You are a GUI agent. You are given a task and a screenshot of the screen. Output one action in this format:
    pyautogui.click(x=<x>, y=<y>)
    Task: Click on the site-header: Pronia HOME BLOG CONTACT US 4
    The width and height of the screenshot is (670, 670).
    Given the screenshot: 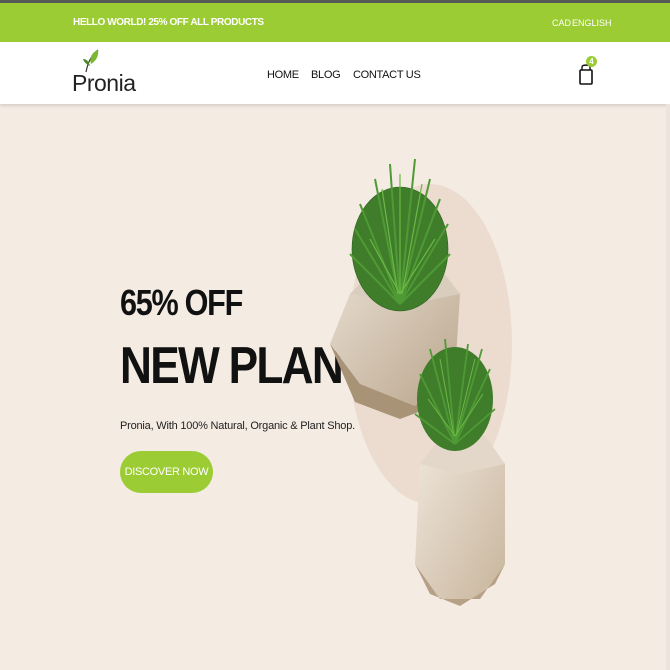 What is the action you would take?
    pyautogui.click(x=335, y=73)
    